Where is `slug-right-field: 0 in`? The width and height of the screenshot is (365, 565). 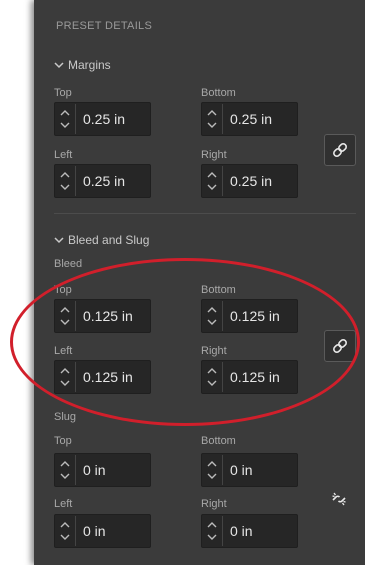
slug-right-field: 0 in is located at coordinates (249, 531).